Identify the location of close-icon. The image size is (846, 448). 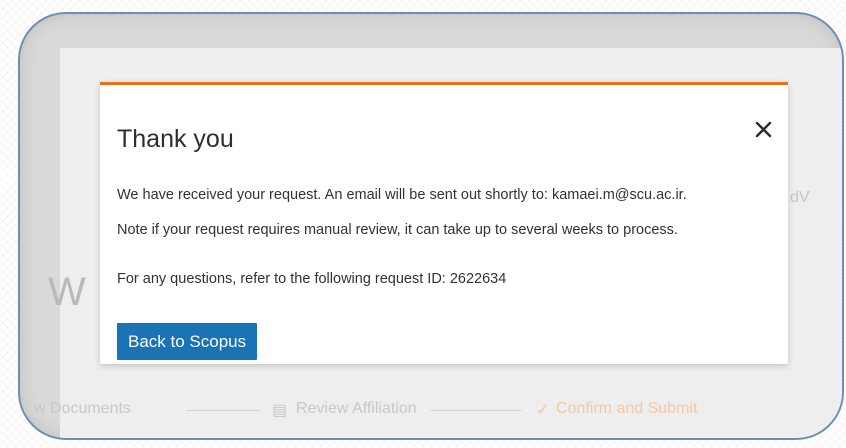
(763, 132).